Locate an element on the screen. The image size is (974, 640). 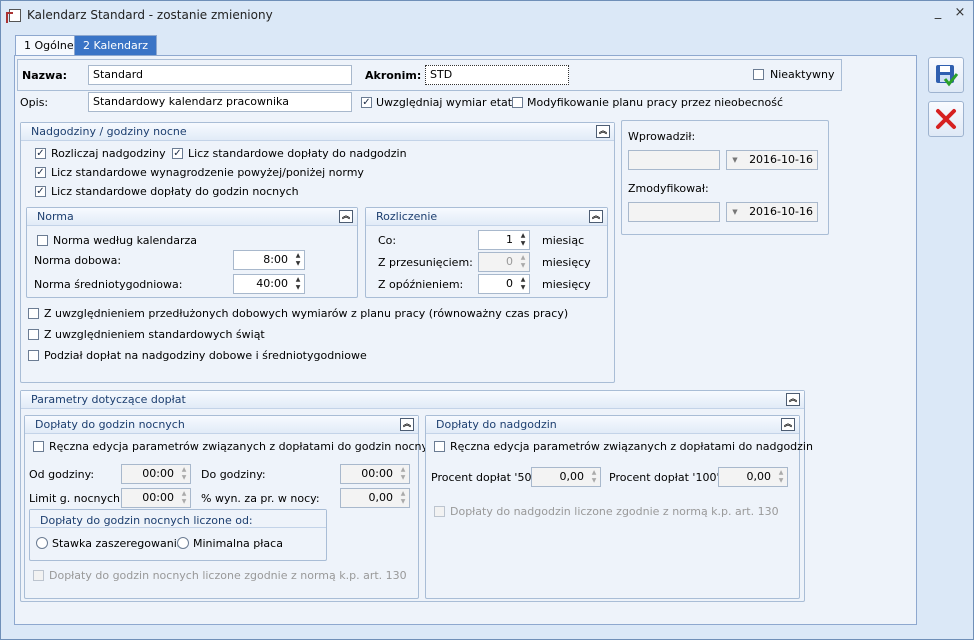
pct-noc-input: 0,00 ▲ ▼ is located at coordinates (375, 498).